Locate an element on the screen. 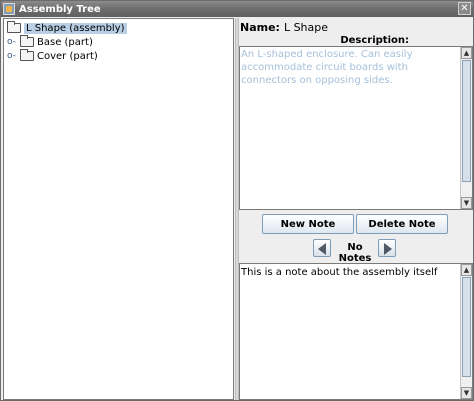 The width and height of the screenshot is (474, 401). delete-note-button: Delete Note is located at coordinates (402, 224).